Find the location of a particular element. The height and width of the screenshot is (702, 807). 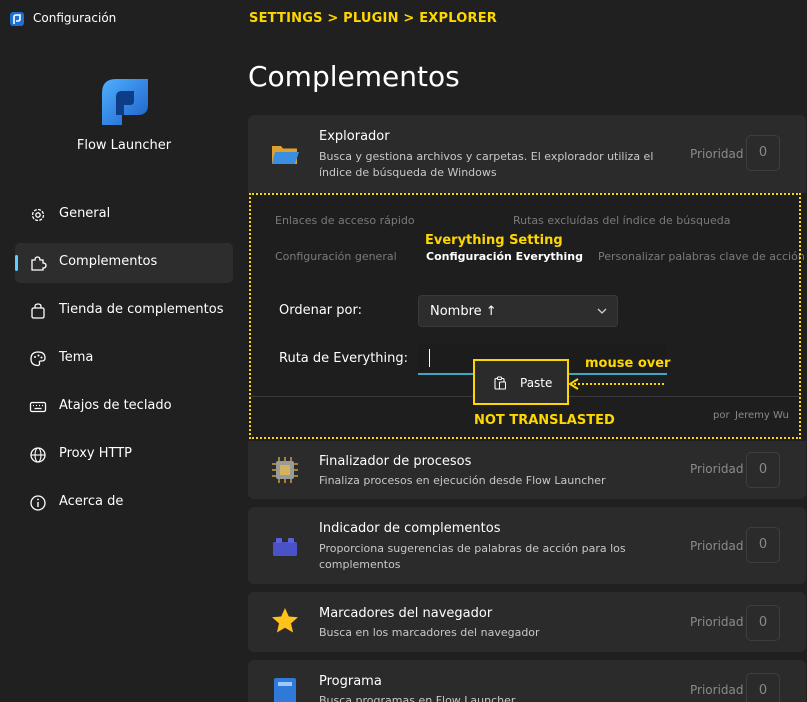

lego-brick-icon is located at coordinates (285, 547).